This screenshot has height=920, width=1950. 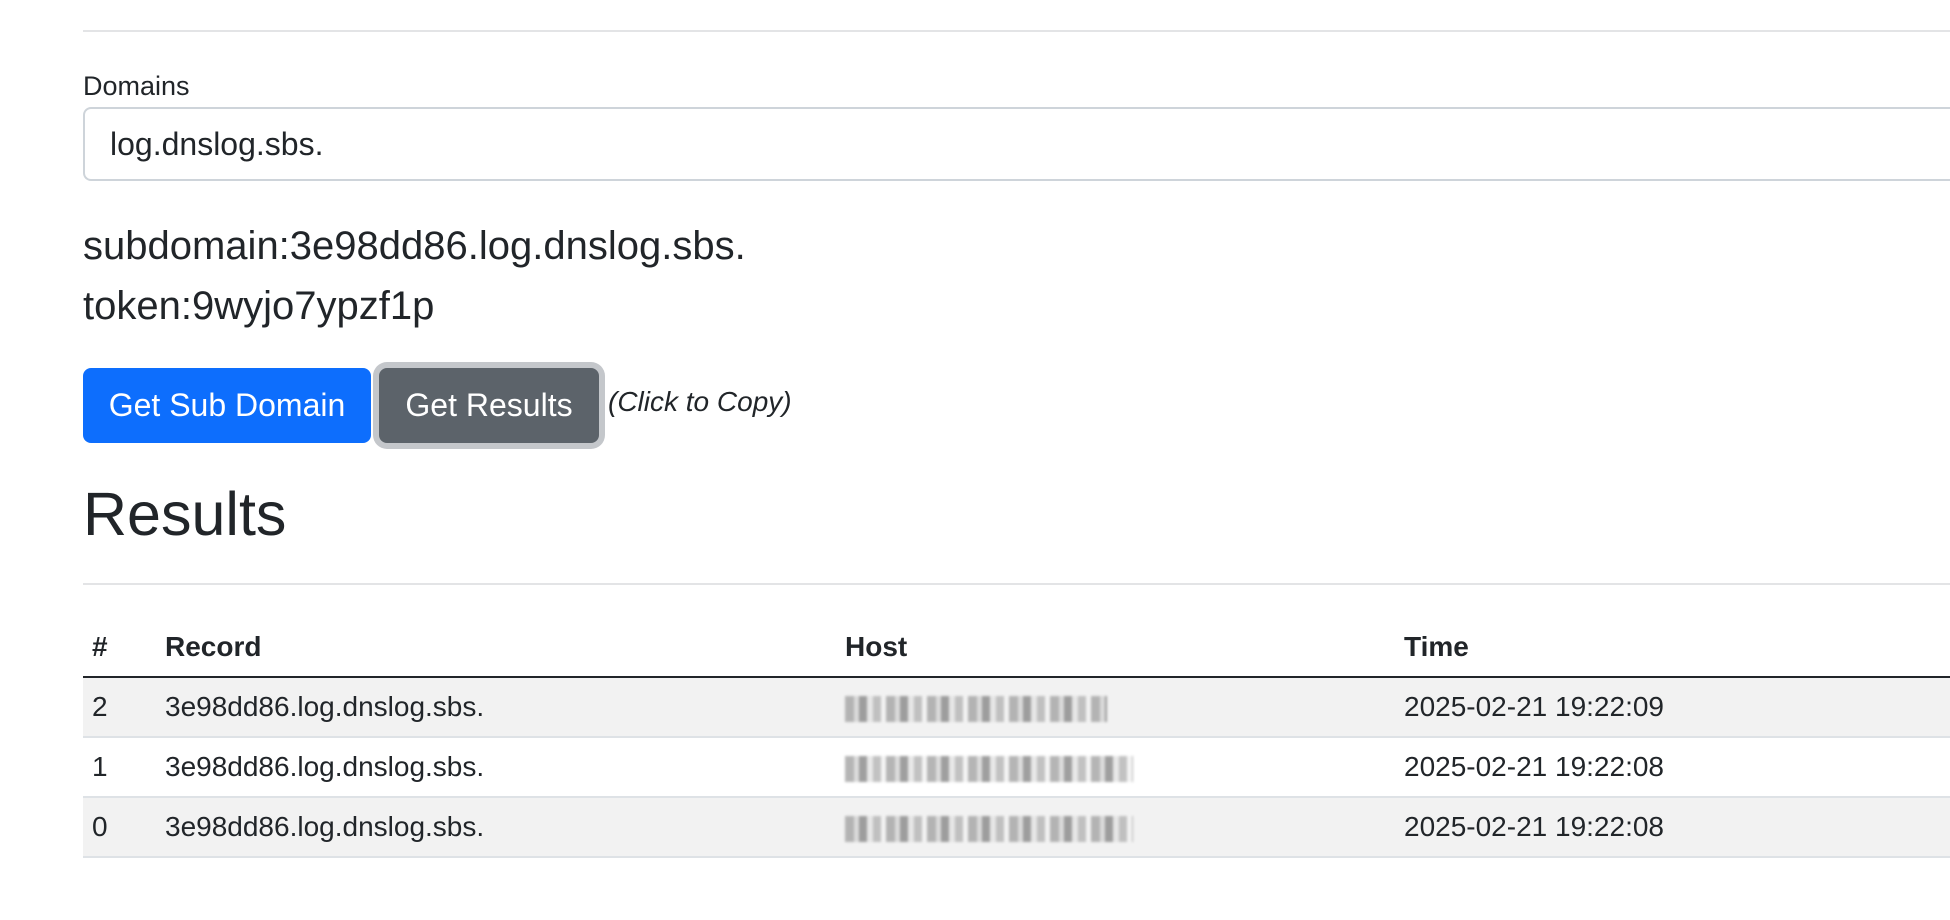 What do you see at coordinates (1115, 648) in the screenshot?
I see `column-header-host: Host` at bounding box center [1115, 648].